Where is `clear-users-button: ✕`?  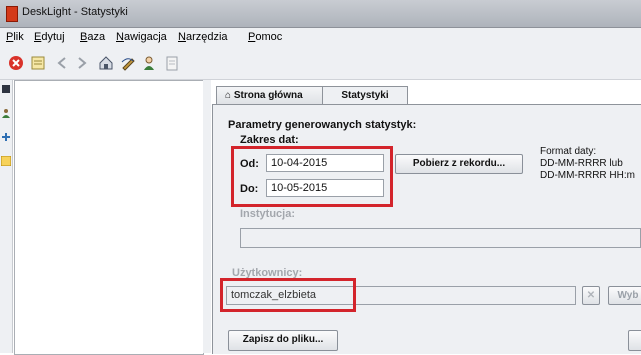 clear-users-button: ✕ is located at coordinates (591, 295).